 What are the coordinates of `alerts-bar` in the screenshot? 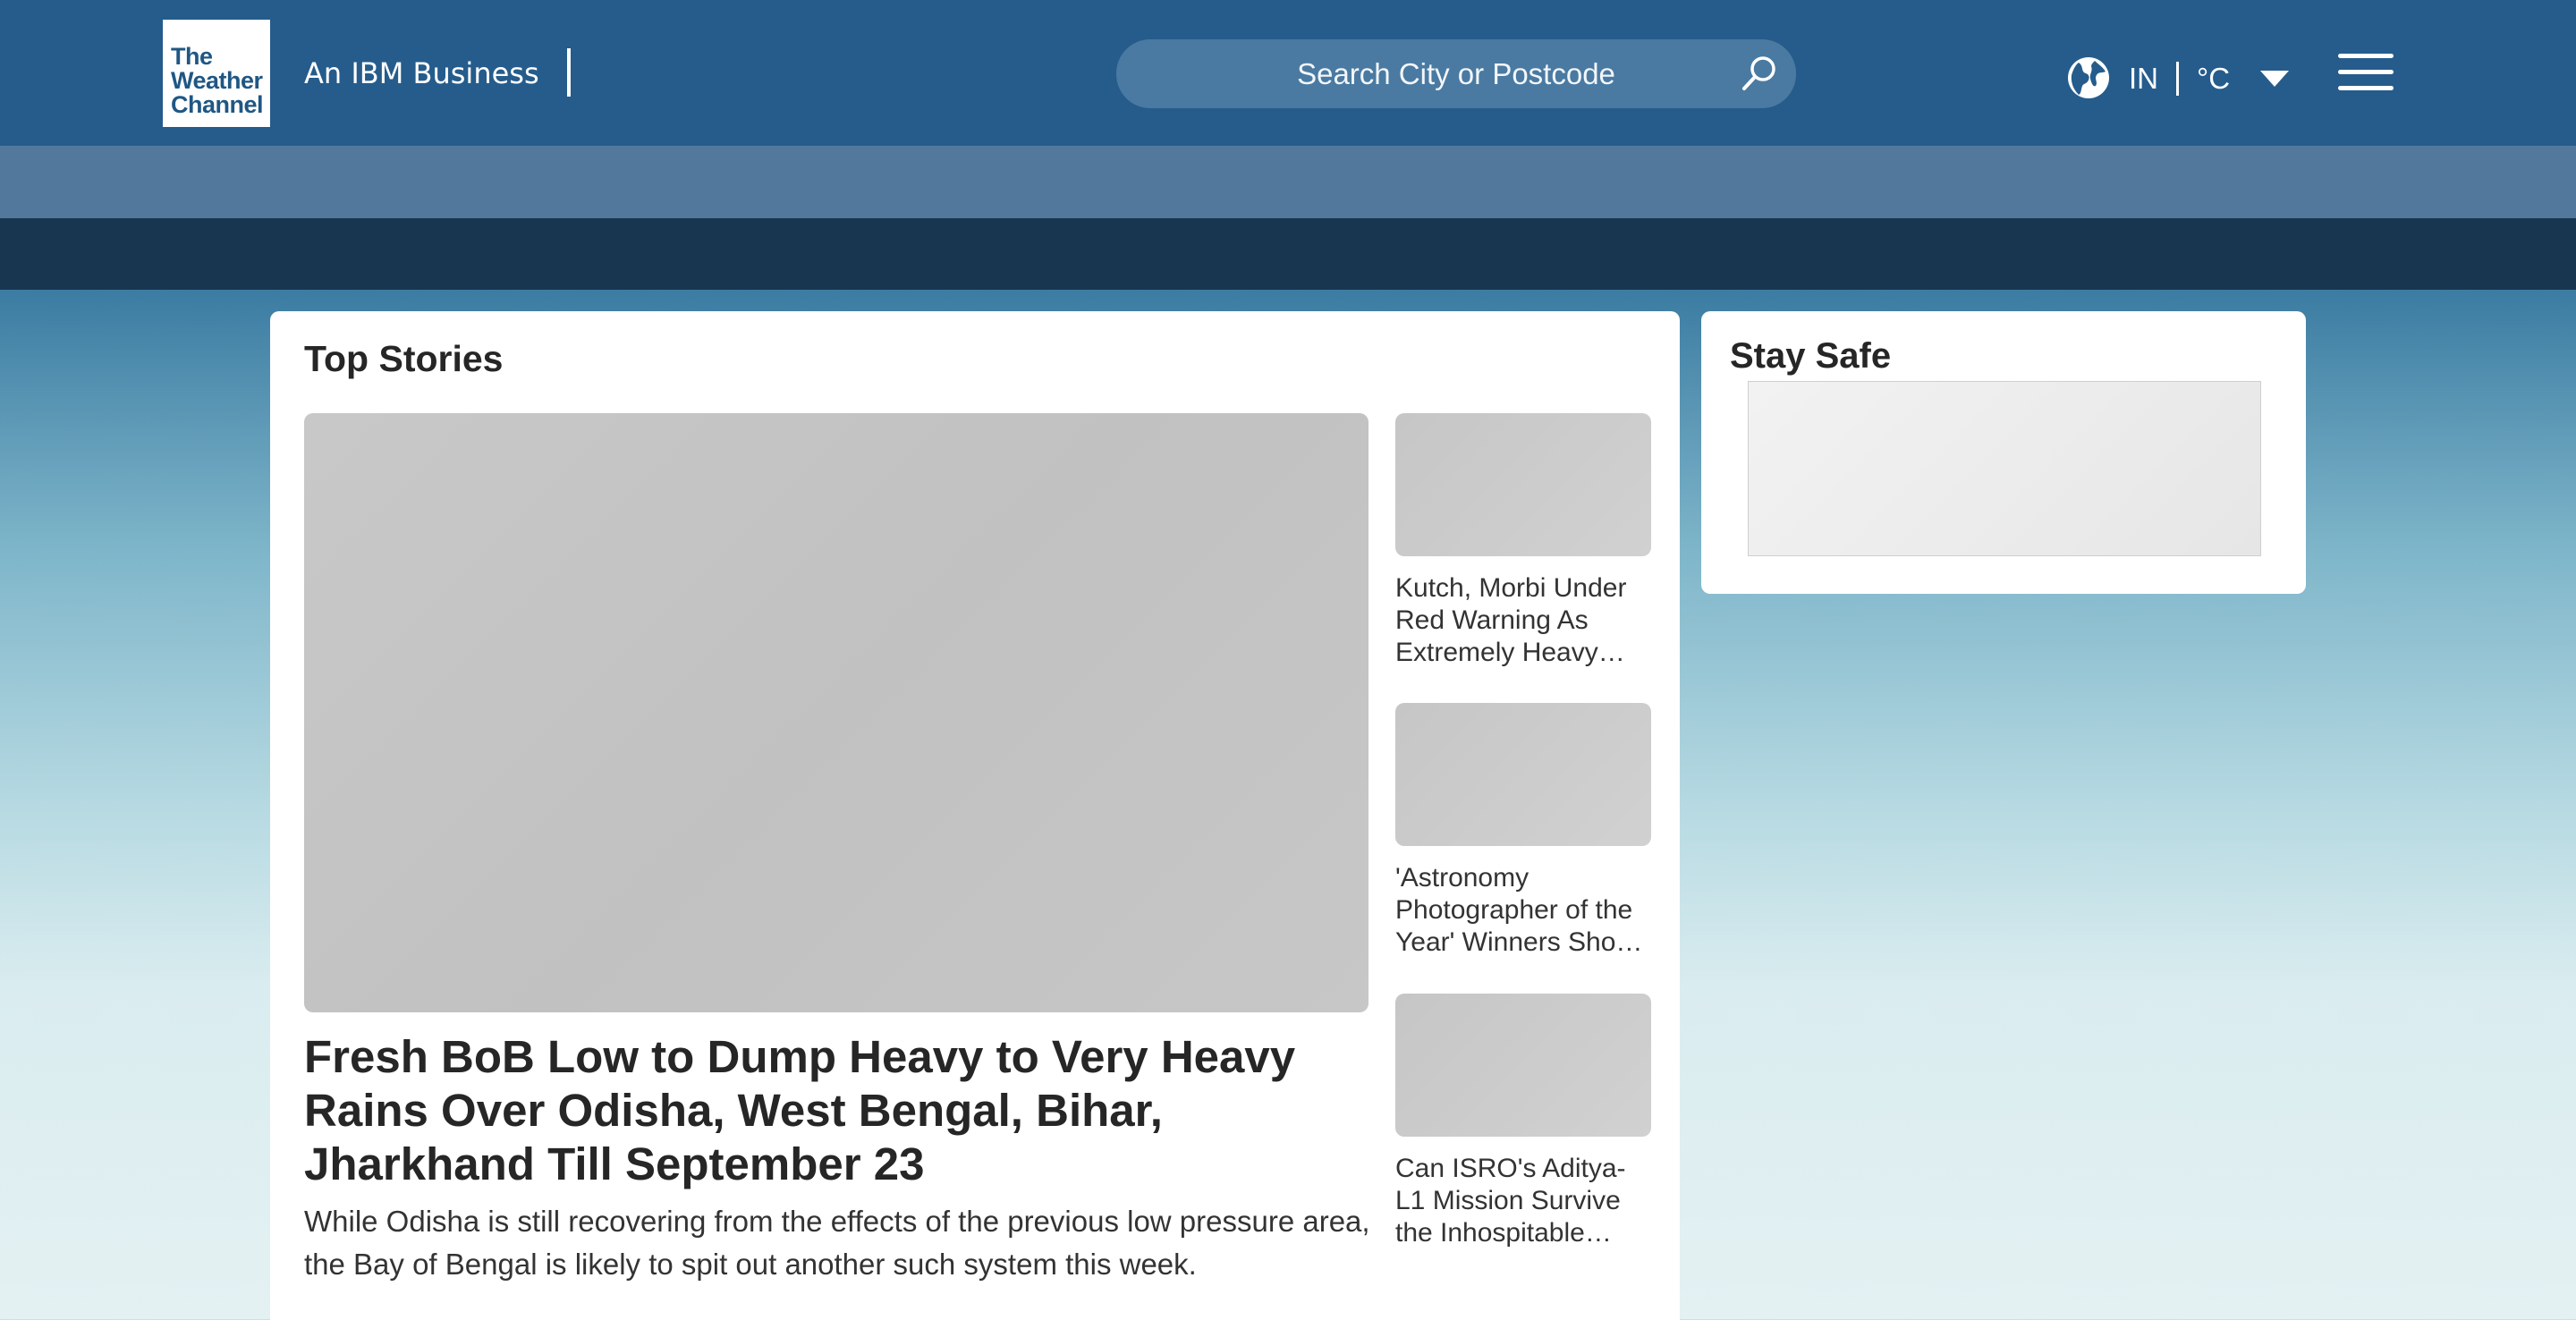 It's located at (1288, 254).